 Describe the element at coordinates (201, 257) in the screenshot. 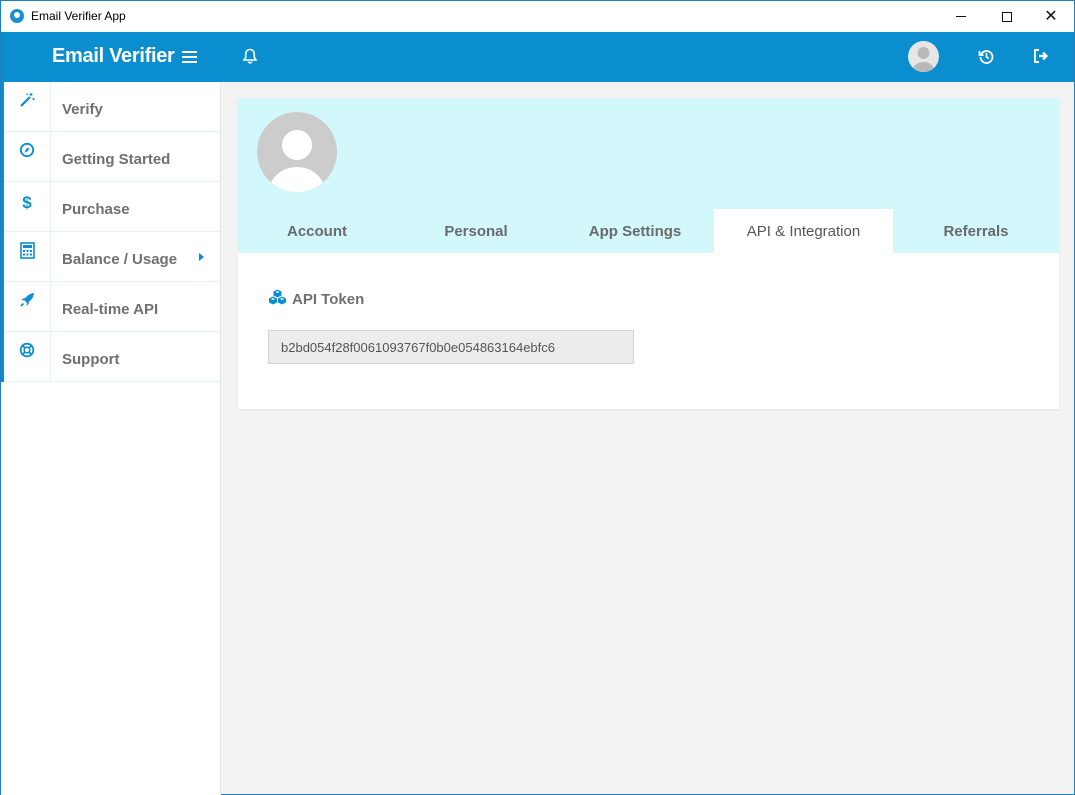

I see `caret-right-icon` at that location.